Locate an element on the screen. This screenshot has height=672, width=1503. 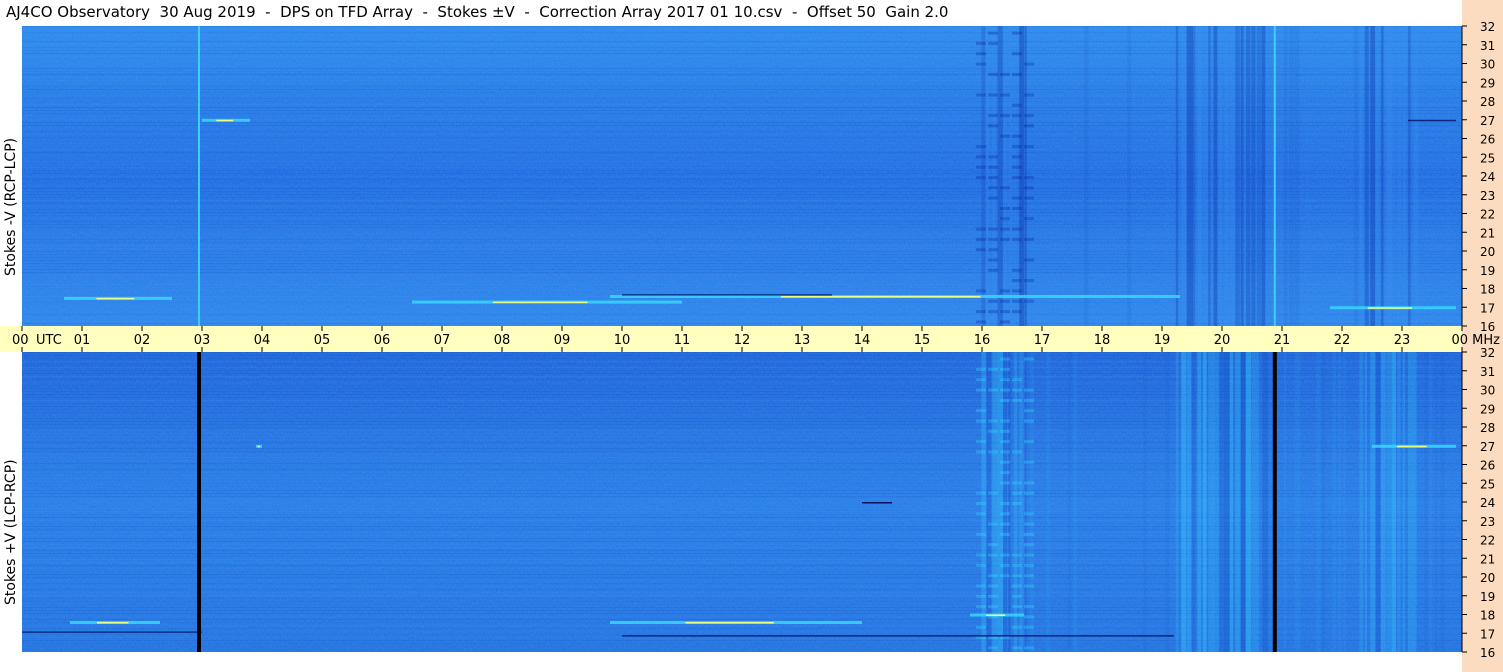
time-tick-label: 20 is located at coordinates (1222, 340).